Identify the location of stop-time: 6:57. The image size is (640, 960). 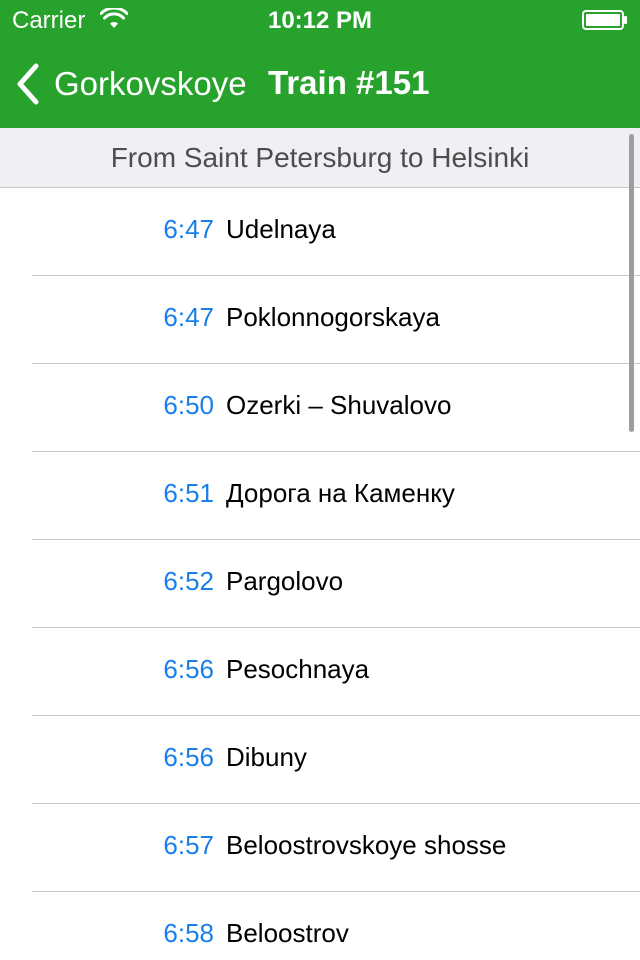
(188, 845).